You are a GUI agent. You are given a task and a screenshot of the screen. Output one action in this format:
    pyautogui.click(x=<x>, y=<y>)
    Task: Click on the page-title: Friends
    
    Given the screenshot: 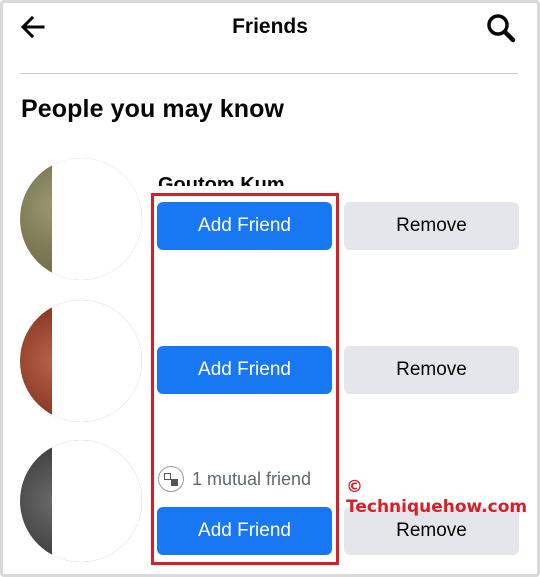 What is the action you would take?
    pyautogui.click(x=270, y=26)
    